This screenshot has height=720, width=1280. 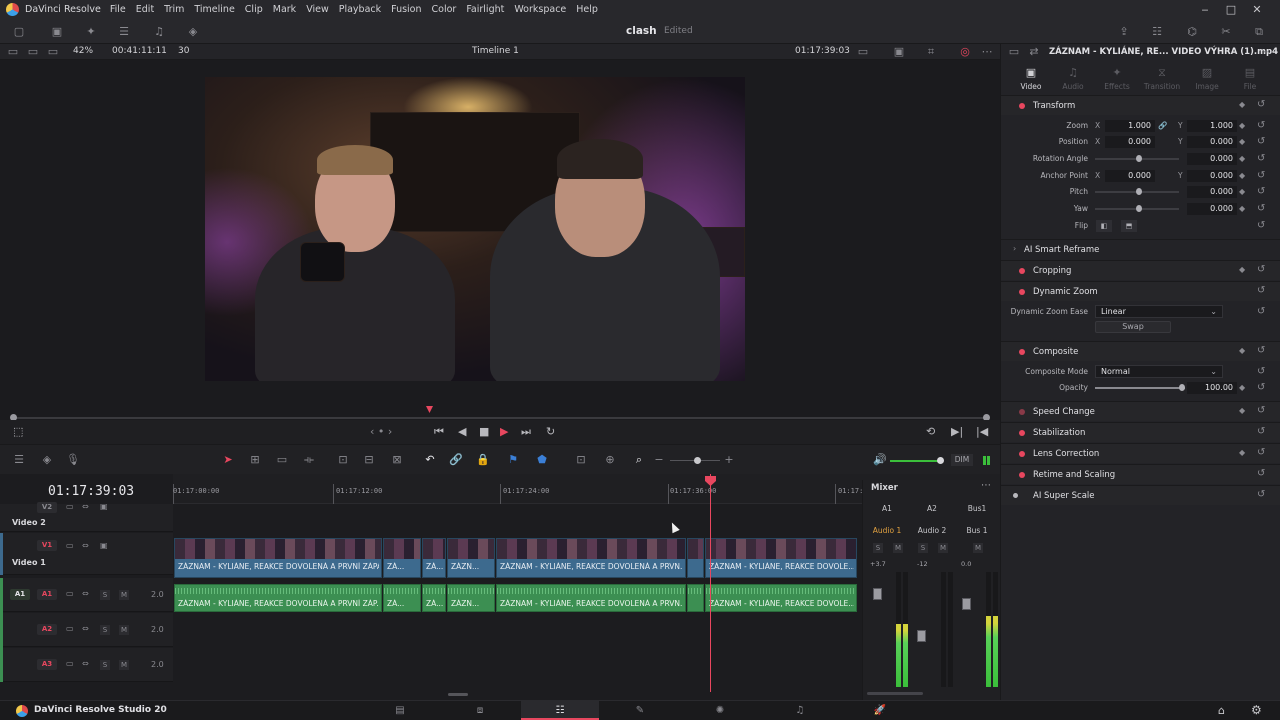 What do you see at coordinates (104, 545) in the screenshot?
I see `track-visibility-icon: ▣` at bounding box center [104, 545].